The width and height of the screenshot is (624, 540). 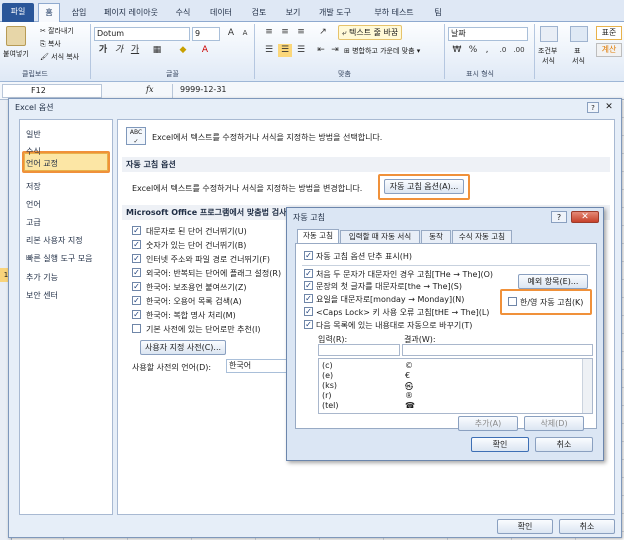 I want to click on checkbox-korean-misuse: ✓, so click(x=136, y=300).